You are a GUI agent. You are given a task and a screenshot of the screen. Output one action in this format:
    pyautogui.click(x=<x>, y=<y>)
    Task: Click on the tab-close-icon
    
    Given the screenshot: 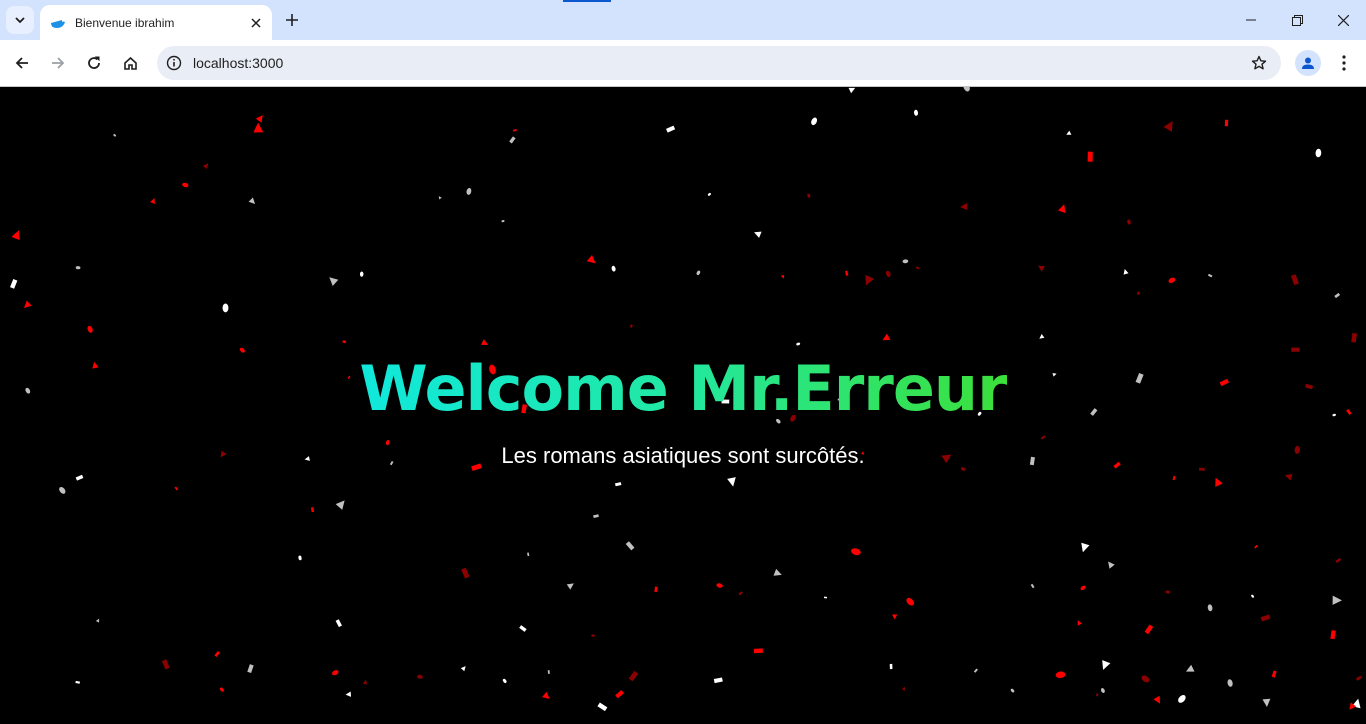 What is the action you would take?
    pyautogui.click(x=256, y=23)
    